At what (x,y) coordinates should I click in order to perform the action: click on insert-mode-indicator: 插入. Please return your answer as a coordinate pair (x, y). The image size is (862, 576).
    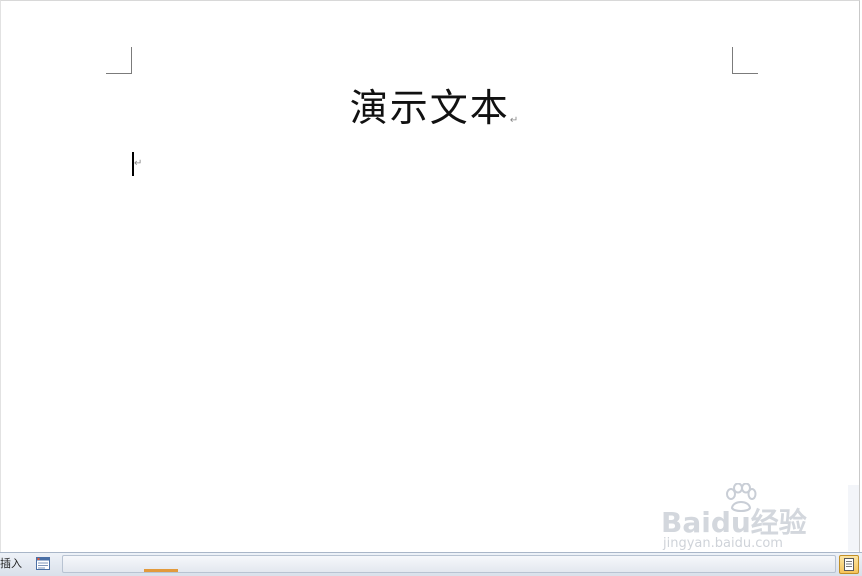
    Looking at the image, I should click on (11, 564).